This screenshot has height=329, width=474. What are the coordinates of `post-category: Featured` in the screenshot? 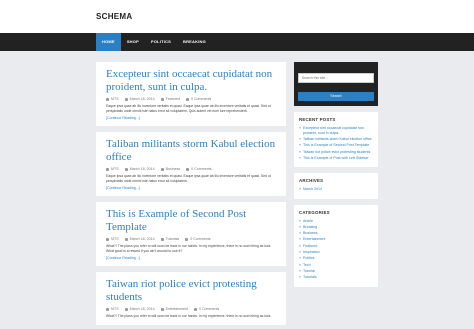 It's located at (170, 99).